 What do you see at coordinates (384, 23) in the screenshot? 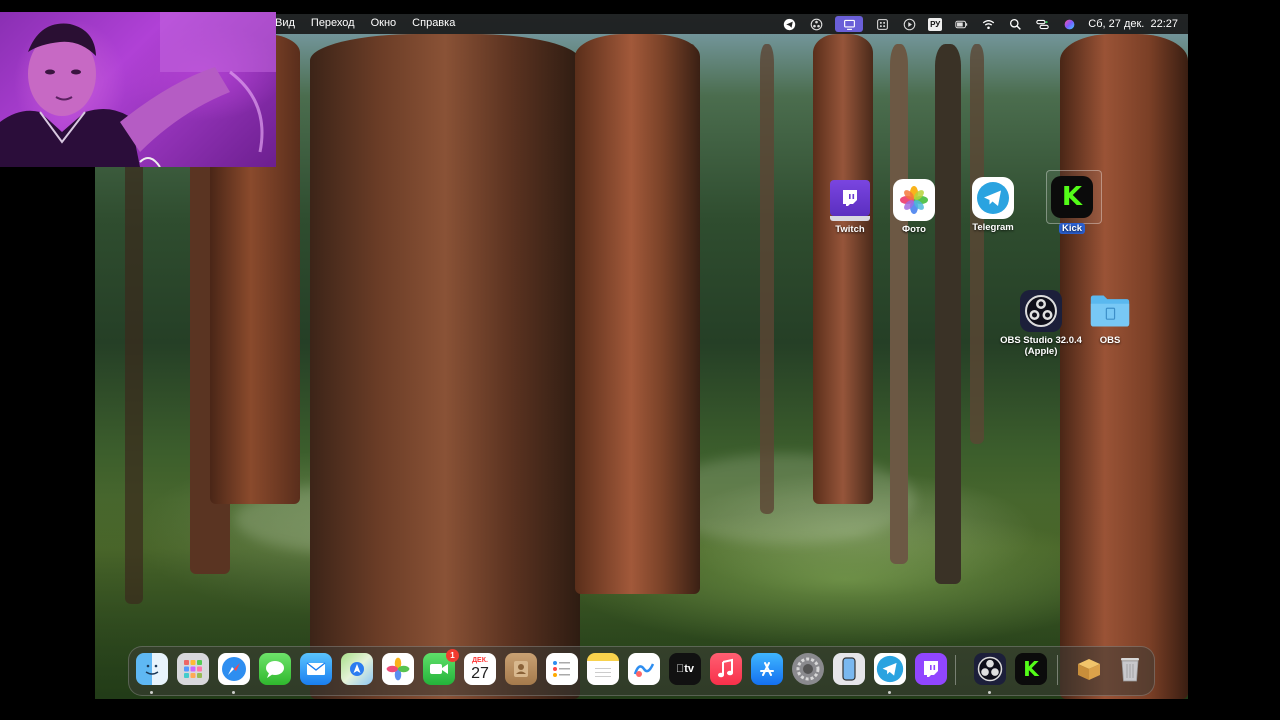
I see `menu-window: Окно` at bounding box center [384, 23].